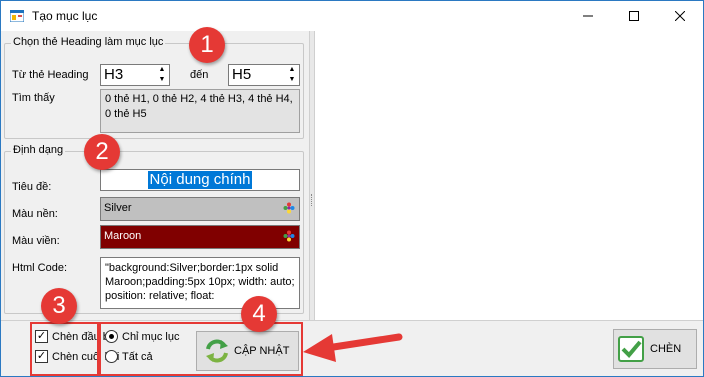 The image size is (704, 377). What do you see at coordinates (59, 306) in the screenshot?
I see `annotation-badge-3: 3` at bounding box center [59, 306].